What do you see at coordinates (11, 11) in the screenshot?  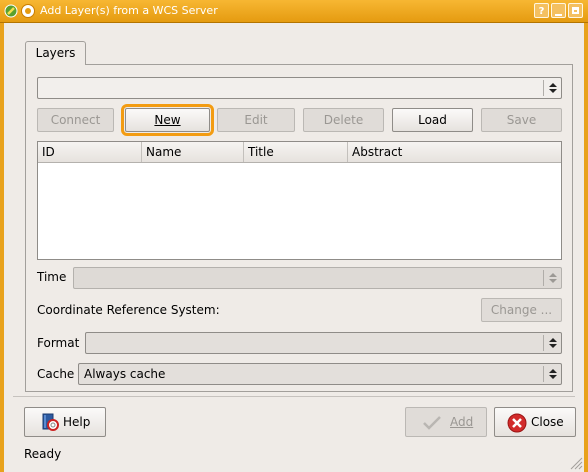 I see `qgis-app-icon` at bounding box center [11, 11].